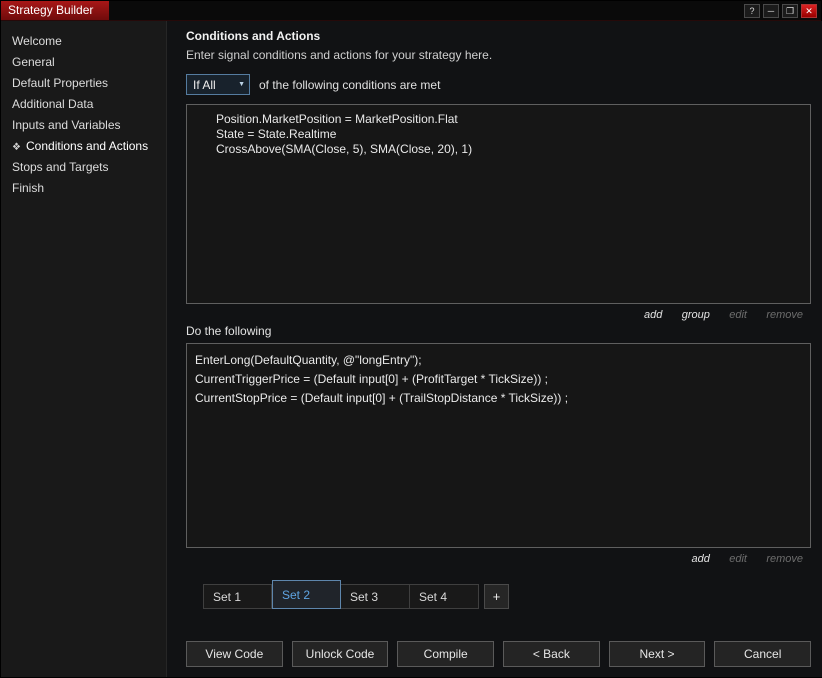 Image resolution: width=822 pixels, height=678 pixels. I want to click on add-set-button: +, so click(496, 596).